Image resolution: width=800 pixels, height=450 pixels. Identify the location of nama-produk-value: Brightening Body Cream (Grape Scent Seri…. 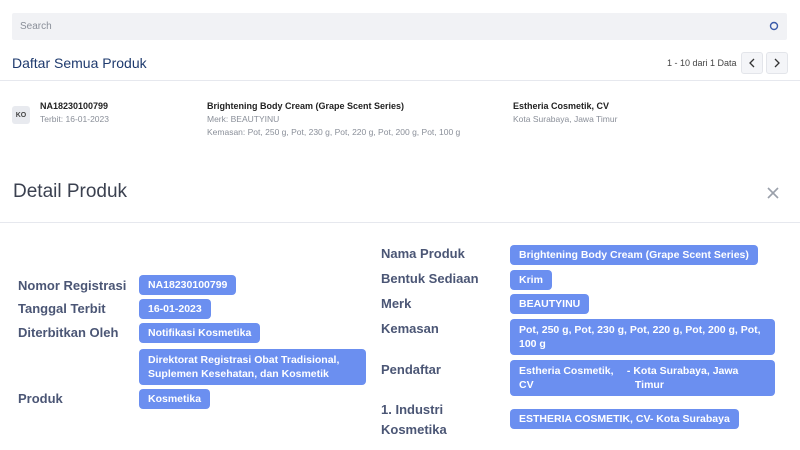
(634, 255).